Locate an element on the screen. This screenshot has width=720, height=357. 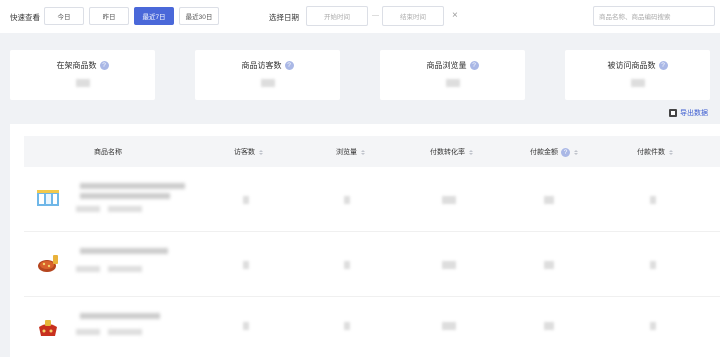
date-label: 选择日期 is located at coordinates (284, 17).